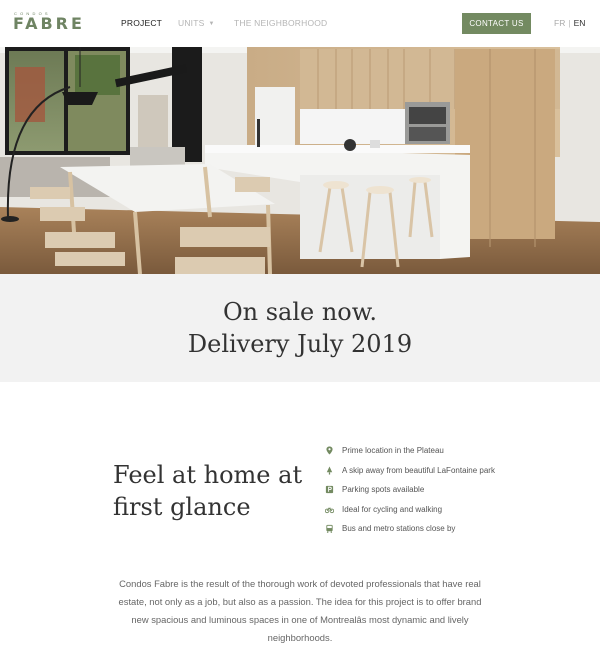 This screenshot has height=647, width=600. I want to click on nav-units-label: UNITS, so click(191, 23).